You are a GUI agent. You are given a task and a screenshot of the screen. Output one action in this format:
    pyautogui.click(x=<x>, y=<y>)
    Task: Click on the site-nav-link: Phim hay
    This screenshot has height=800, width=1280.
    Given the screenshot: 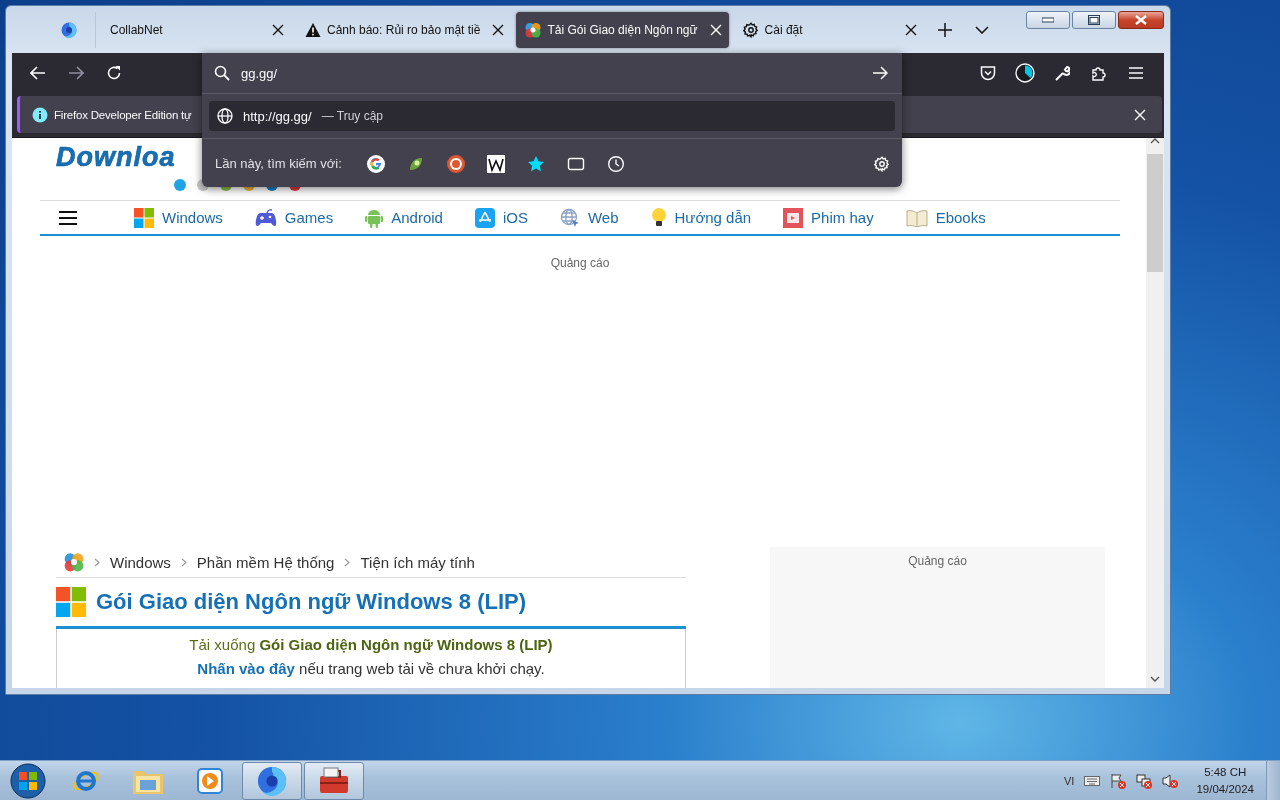 What is the action you would take?
    pyautogui.click(x=828, y=217)
    